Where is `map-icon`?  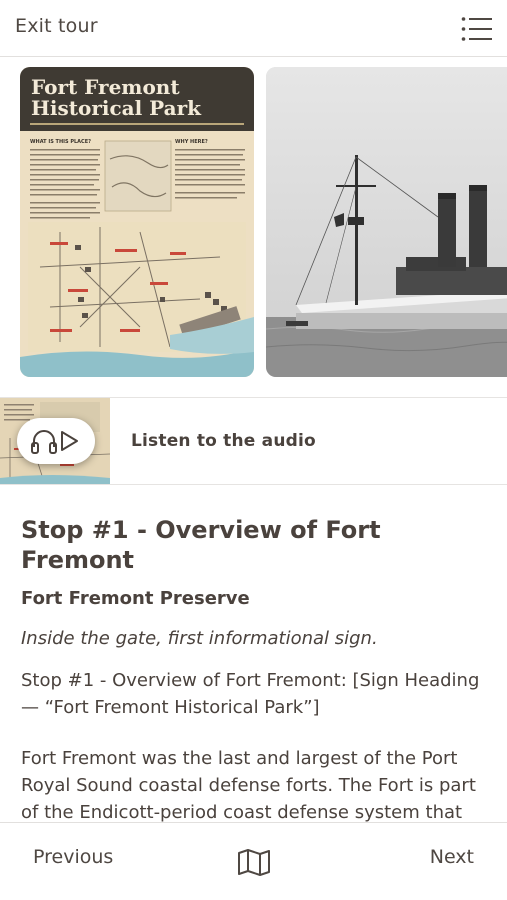 map-icon is located at coordinates (254, 862).